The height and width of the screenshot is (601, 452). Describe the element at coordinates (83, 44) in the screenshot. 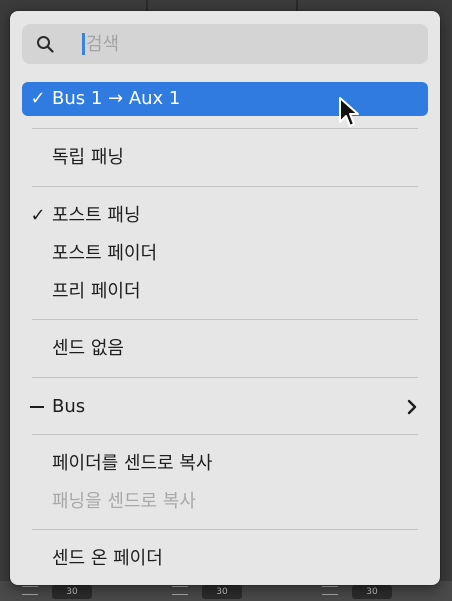

I see `text-caret` at that location.